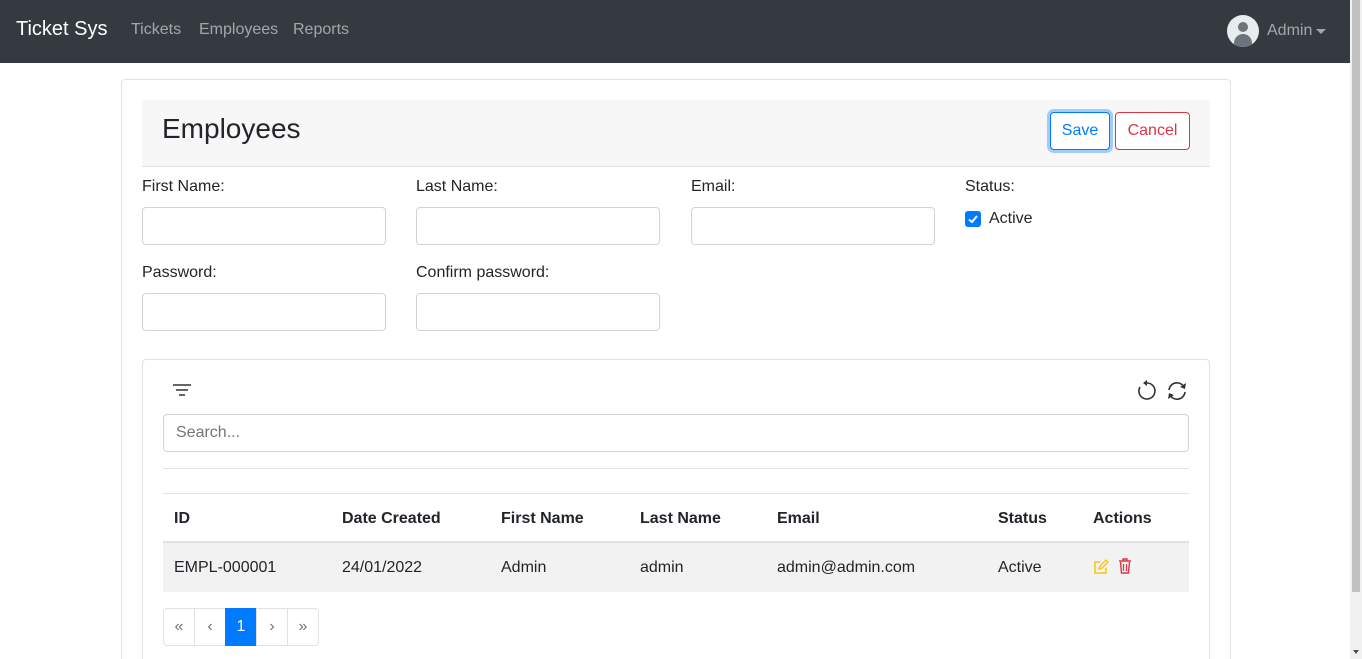 This screenshot has height=659, width=1362. What do you see at coordinates (272, 627) in the screenshot?
I see `page-next-button: ›` at bounding box center [272, 627].